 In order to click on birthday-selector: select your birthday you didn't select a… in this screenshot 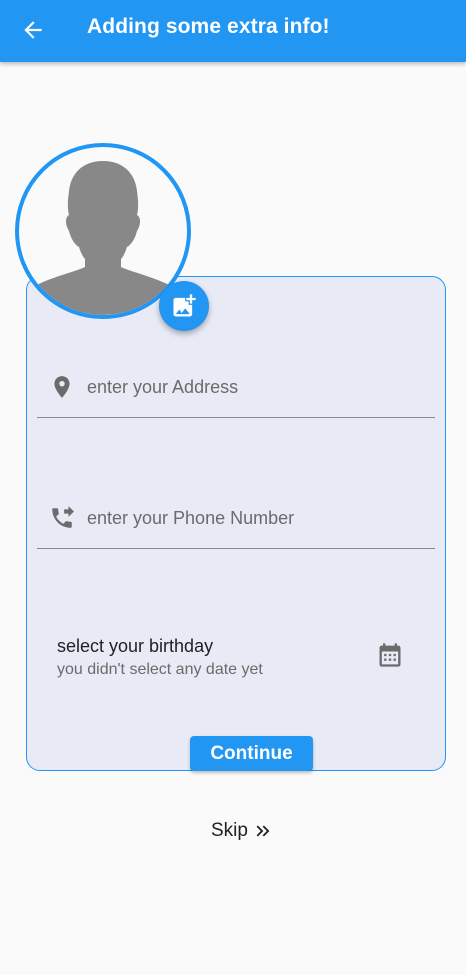, I will do `click(236, 658)`.